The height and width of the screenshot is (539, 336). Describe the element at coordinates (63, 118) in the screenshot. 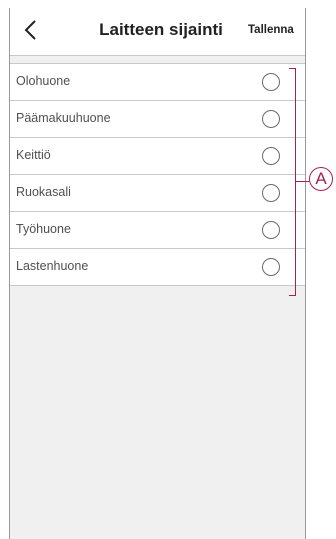

I see `room-label: Päämakuuhuone` at that location.